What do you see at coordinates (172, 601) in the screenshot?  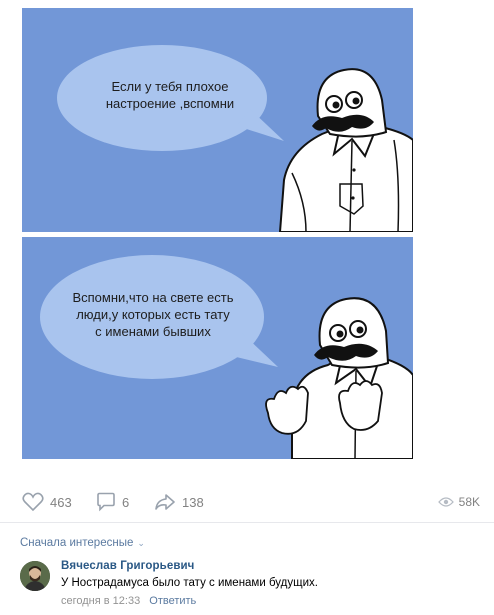 I see `reply-link: Ответить` at bounding box center [172, 601].